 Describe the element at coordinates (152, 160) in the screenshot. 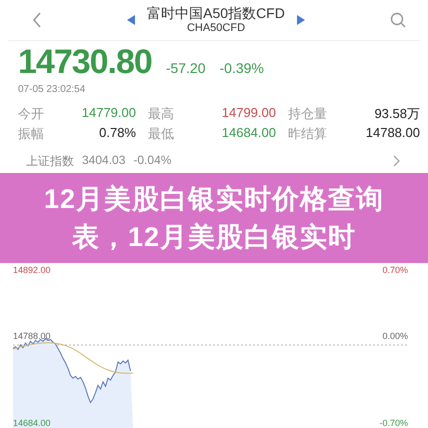

I see `index-change: -0.04%` at that location.